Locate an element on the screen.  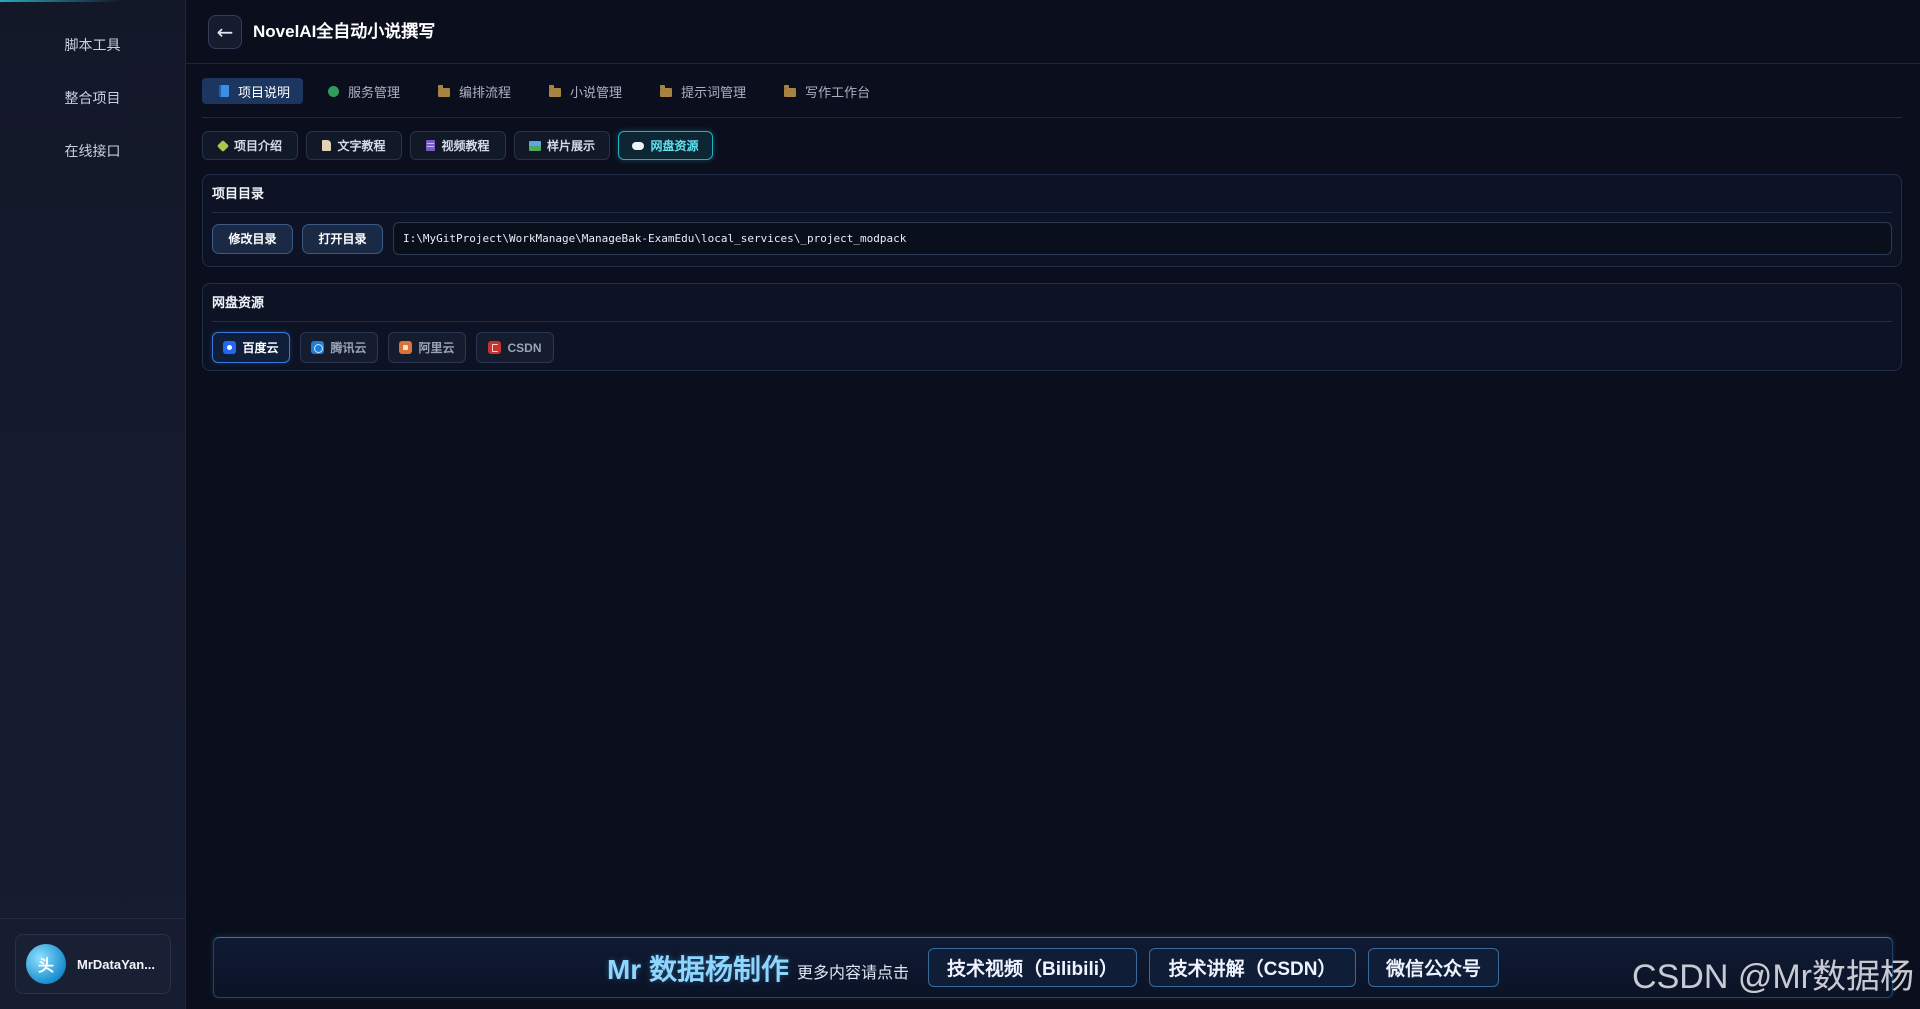
cloud-resources-panel: 网盘资源 百度云 腾讯云 阿里云 CSDN is located at coordinates (1052, 327).